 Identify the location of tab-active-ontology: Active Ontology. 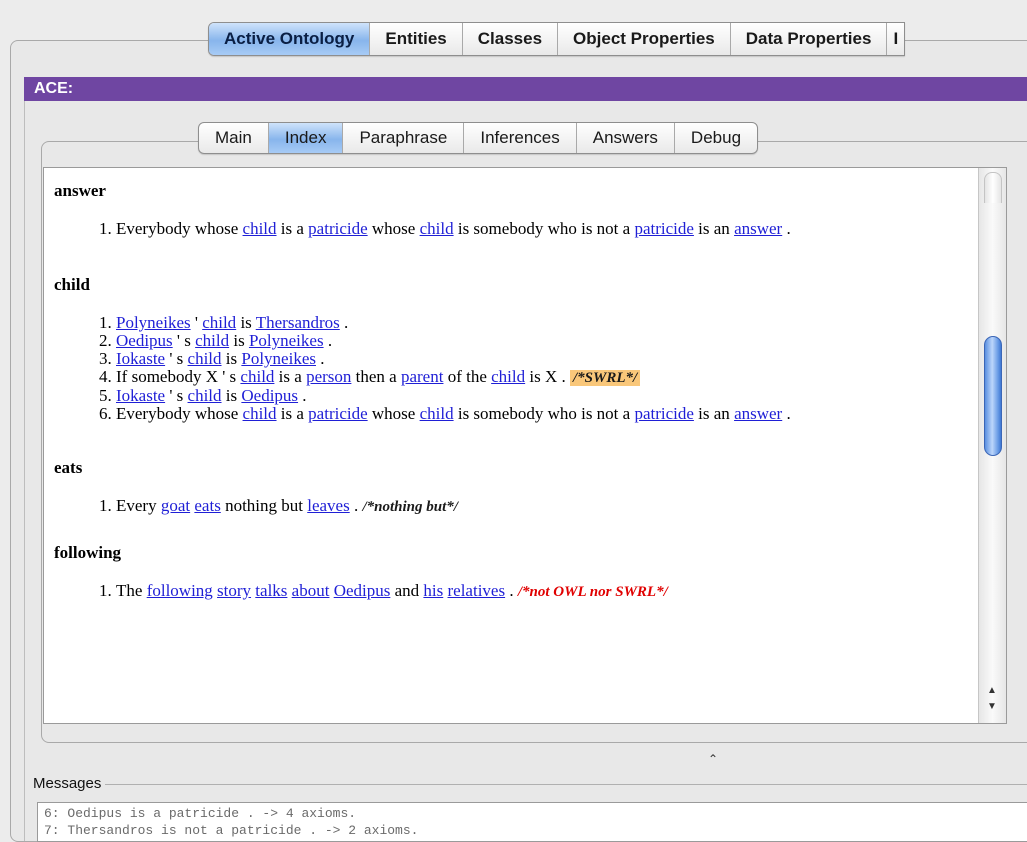
(290, 39).